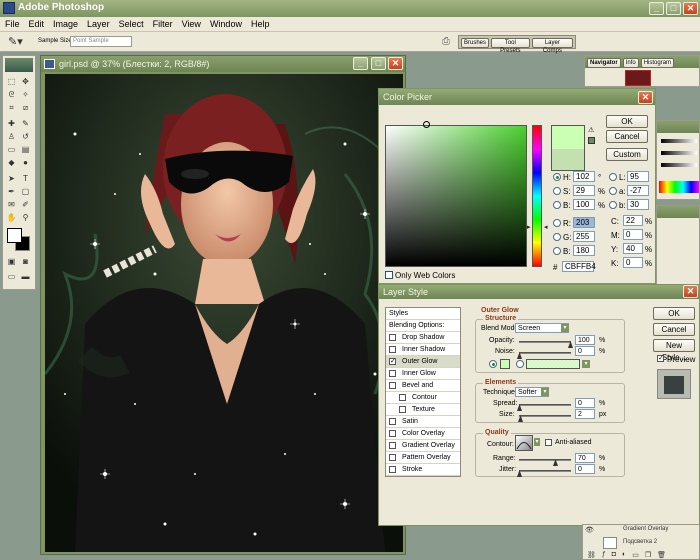 The width and height of the screenshot is (700, 560). I want to click on outer-glow-checkbox: ✓, so click(392, 361).